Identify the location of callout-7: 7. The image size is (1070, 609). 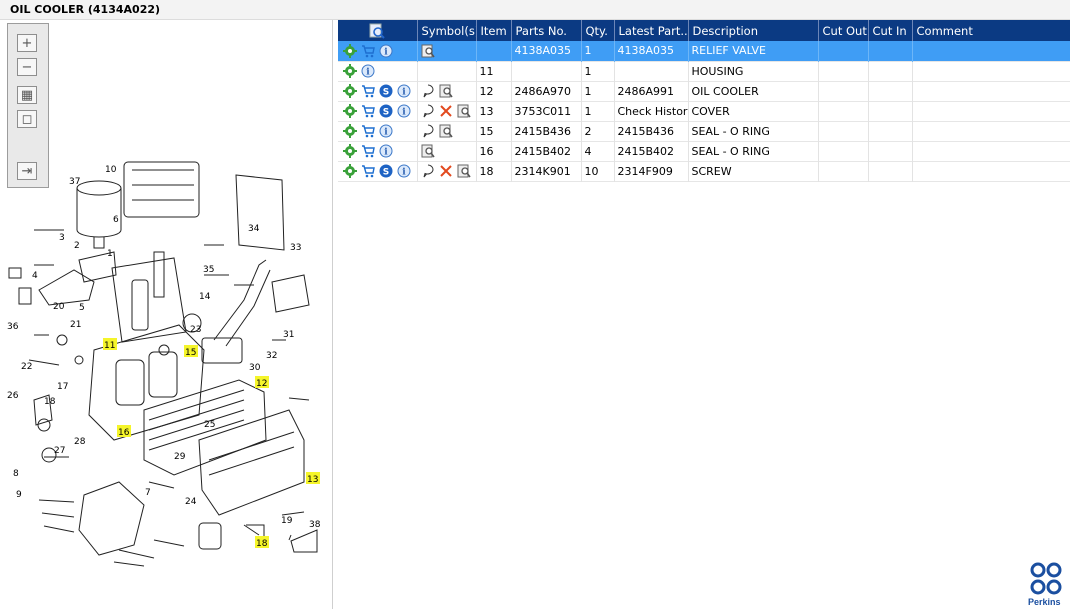
(148, 493).